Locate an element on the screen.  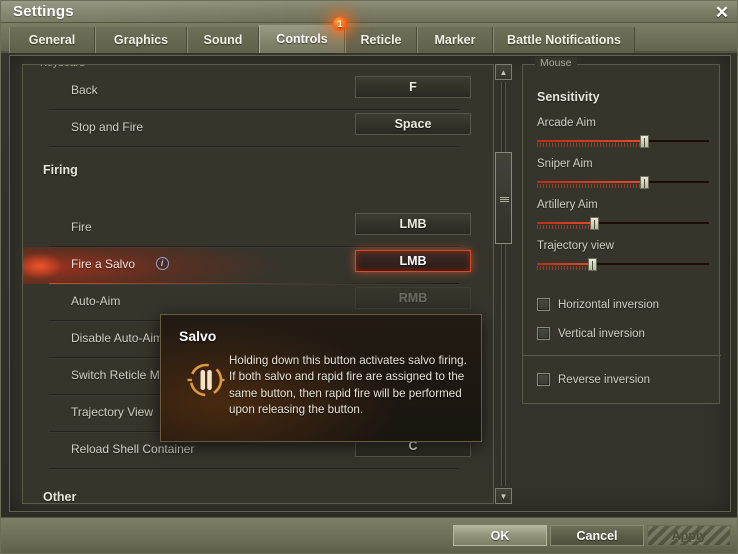
tab-label: Reticle is located at coordinates (381, 40).